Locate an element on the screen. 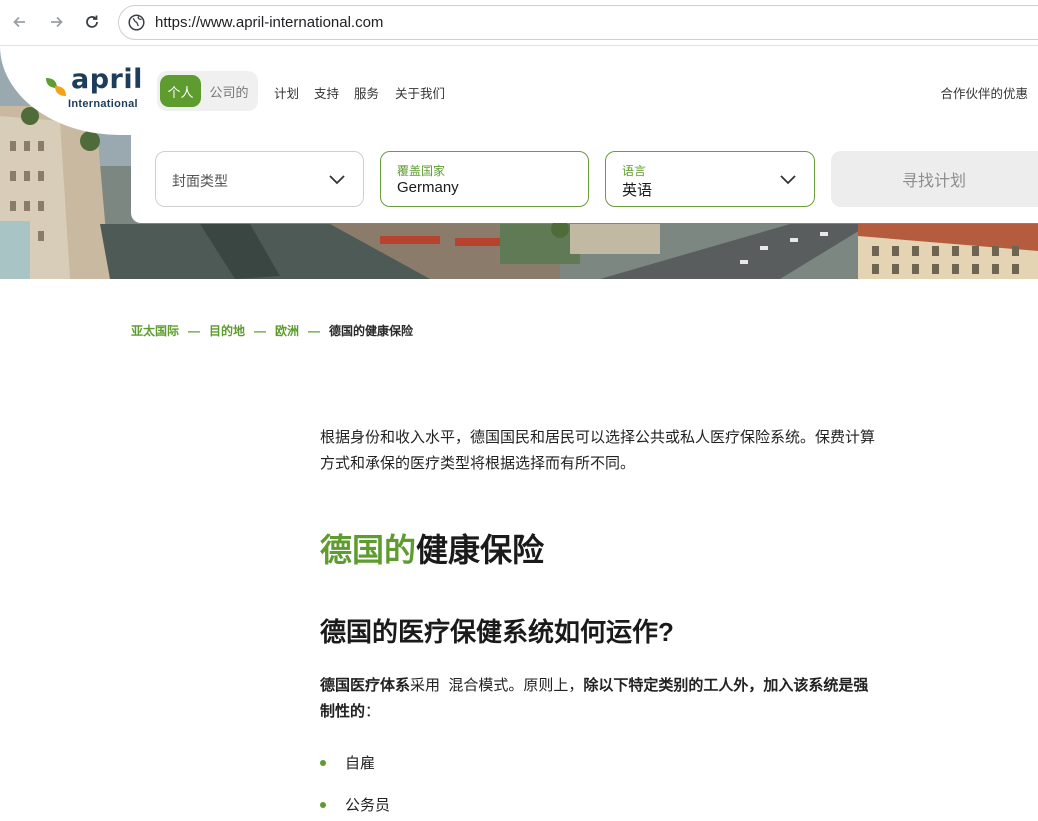 The image size is (1038, 821). browser-toolbar: https://www.april-international.com is located at coordinates (519, 23).